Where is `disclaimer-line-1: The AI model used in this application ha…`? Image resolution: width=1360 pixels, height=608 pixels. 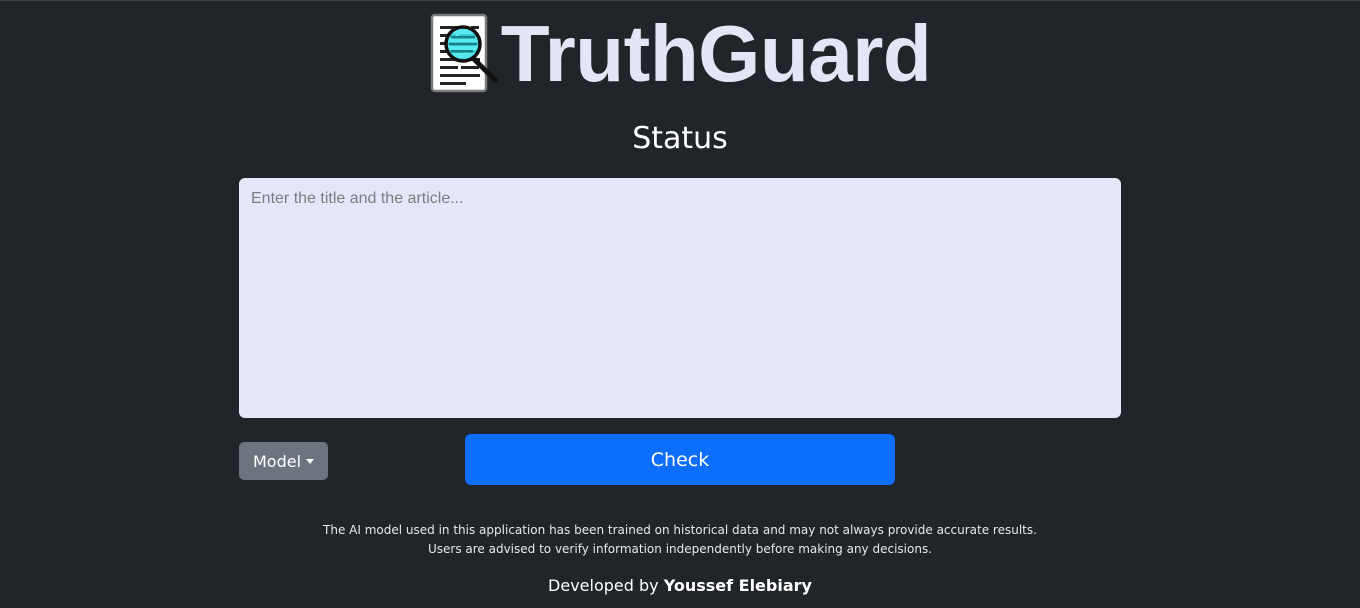 disclaimer-line-1: The AI model used in this application ha… is located at coordinates (680, 530).